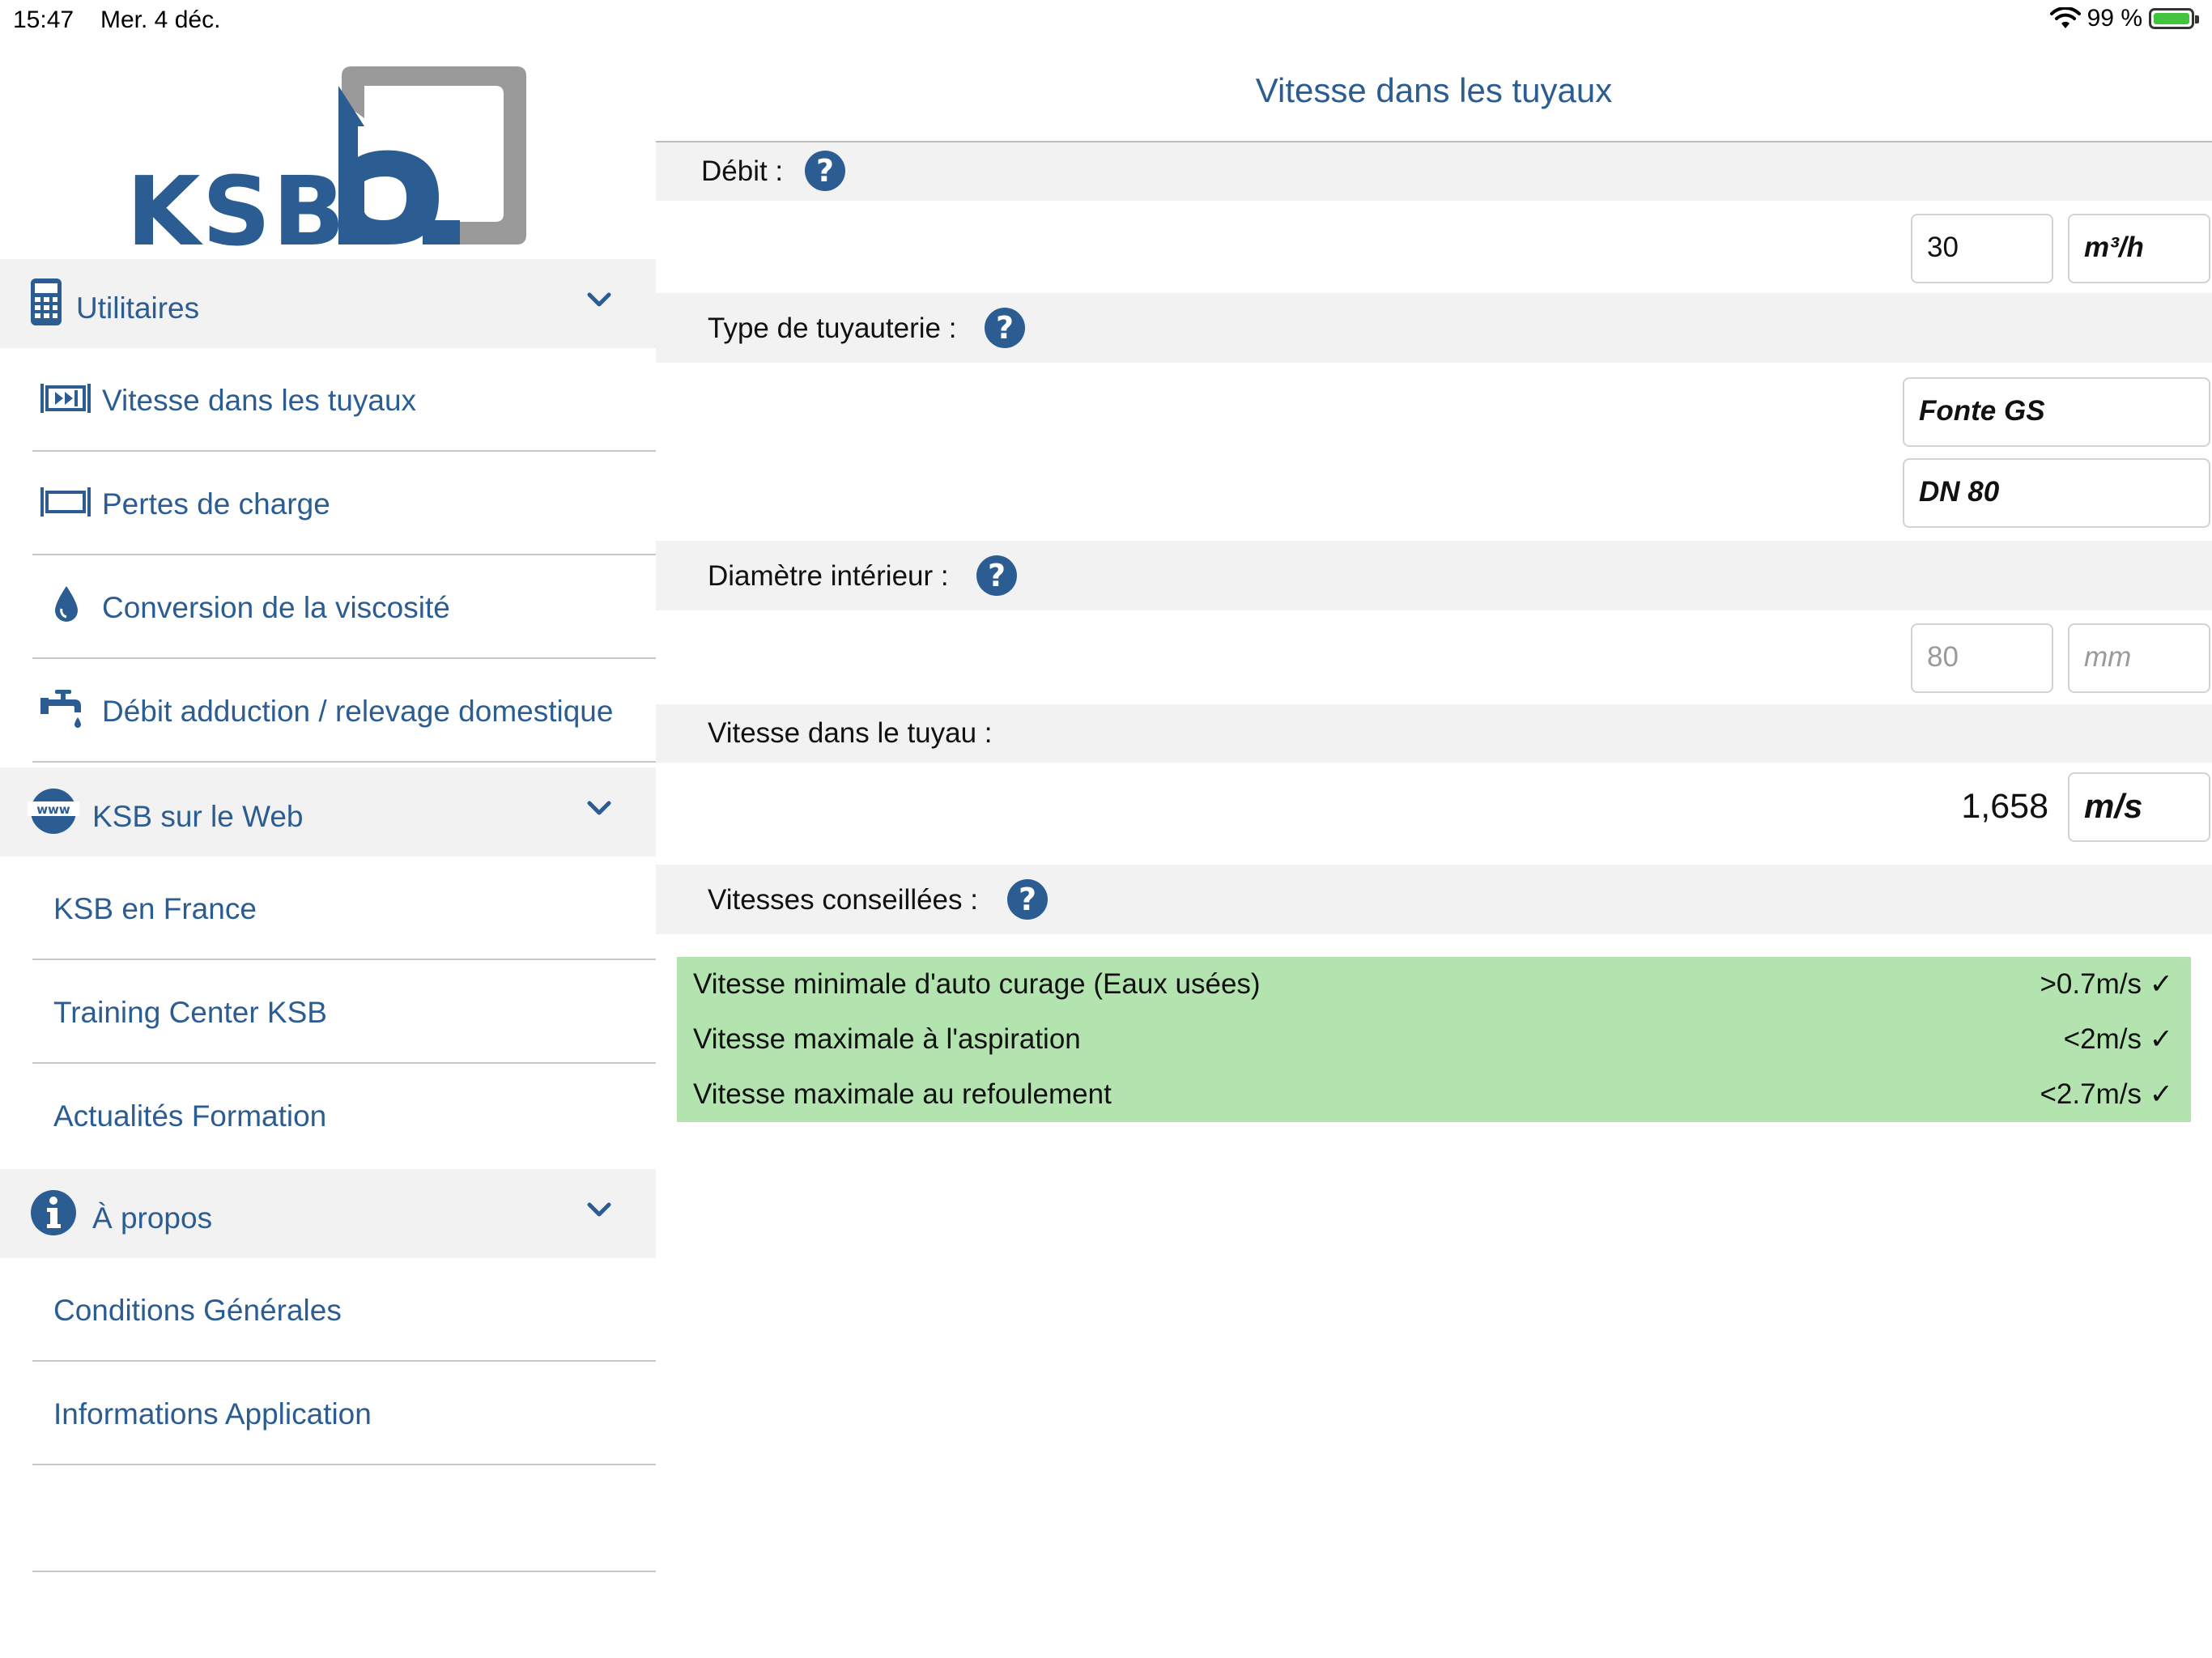  I want to click on velocity-label: Vitesse dans le tuyau :, so click(851, 733).